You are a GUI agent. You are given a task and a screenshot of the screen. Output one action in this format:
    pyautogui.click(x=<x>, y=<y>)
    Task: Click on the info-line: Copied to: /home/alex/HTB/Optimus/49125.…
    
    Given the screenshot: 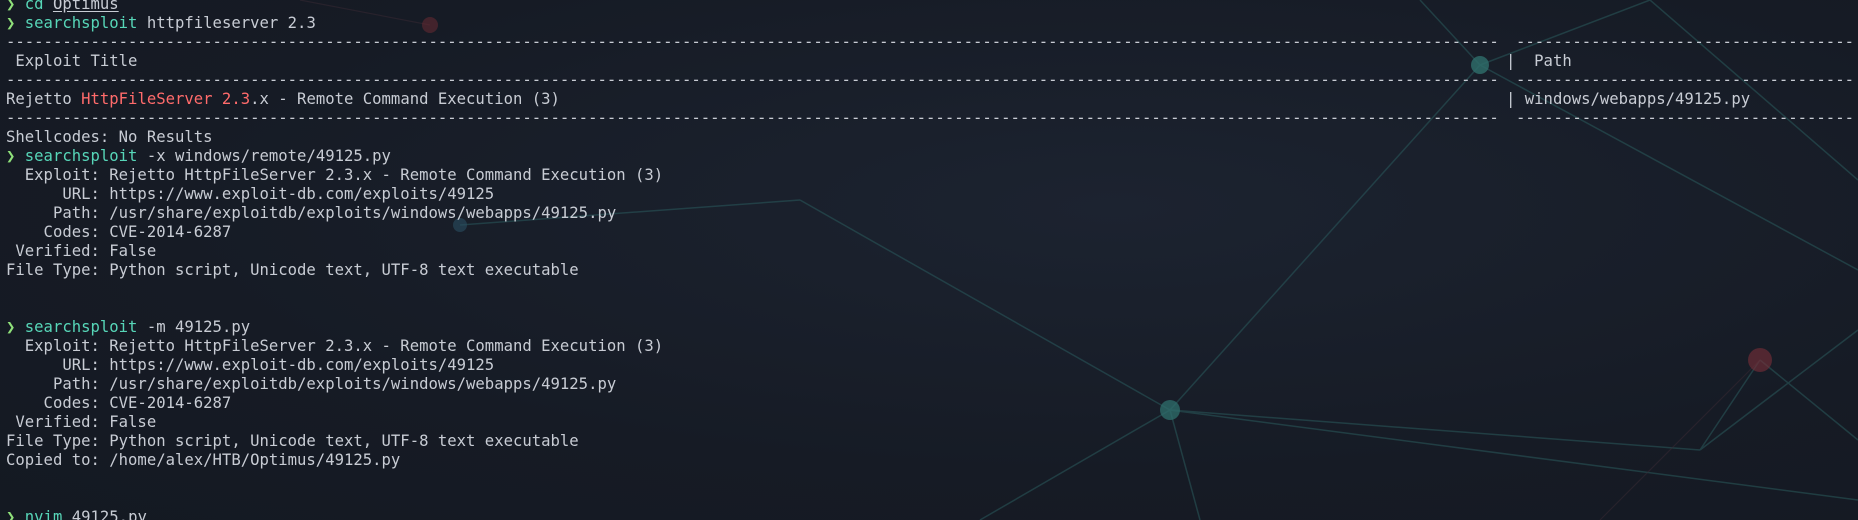 What is the action you would take?
    pyautogui.click(x=203, y=460)
    